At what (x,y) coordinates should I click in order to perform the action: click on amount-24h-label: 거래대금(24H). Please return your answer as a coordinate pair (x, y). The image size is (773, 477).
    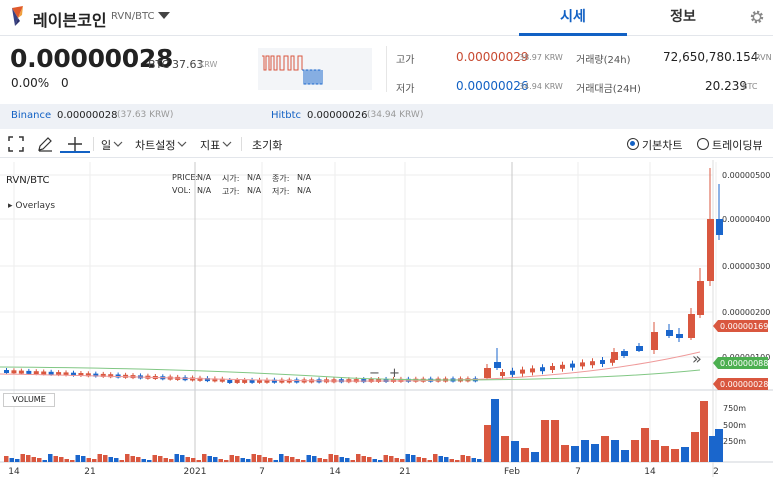
    Looking at the image, I should click on (608, 89).